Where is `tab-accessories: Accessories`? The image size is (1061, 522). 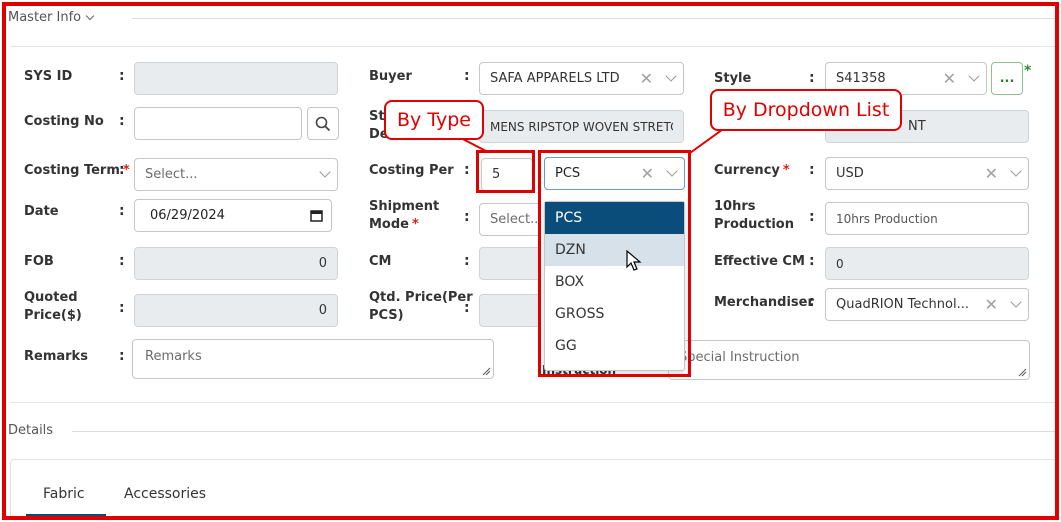
tab-accessories: Accessories is located at coordinates (165, 494).